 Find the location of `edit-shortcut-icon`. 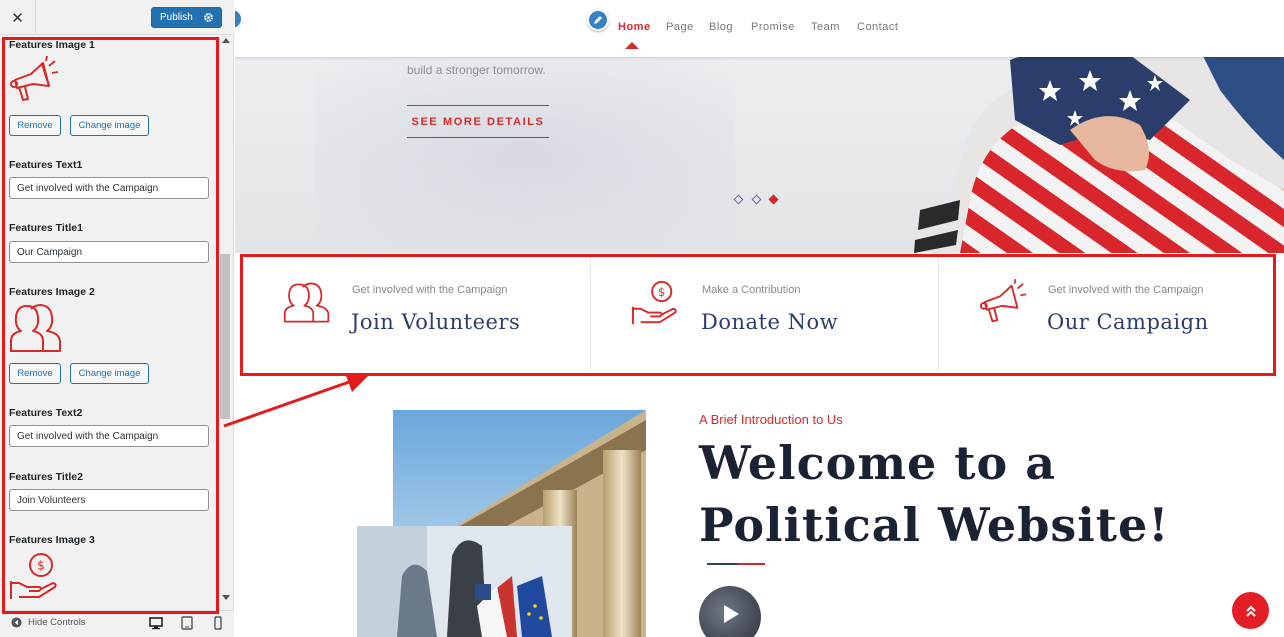

edit-shortcut-icon is located at coordinates (598, 20).